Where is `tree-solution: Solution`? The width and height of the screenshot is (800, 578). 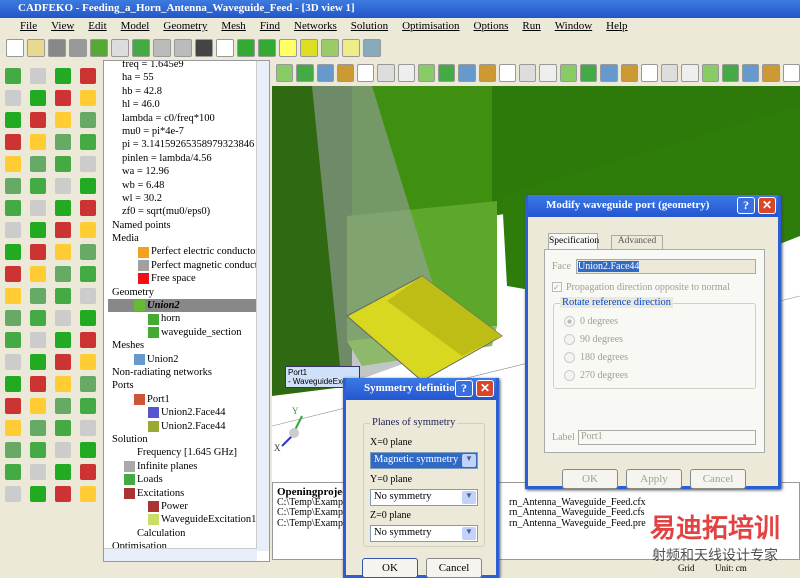
tree-solution: Solution is located at coordinates (188, 439).